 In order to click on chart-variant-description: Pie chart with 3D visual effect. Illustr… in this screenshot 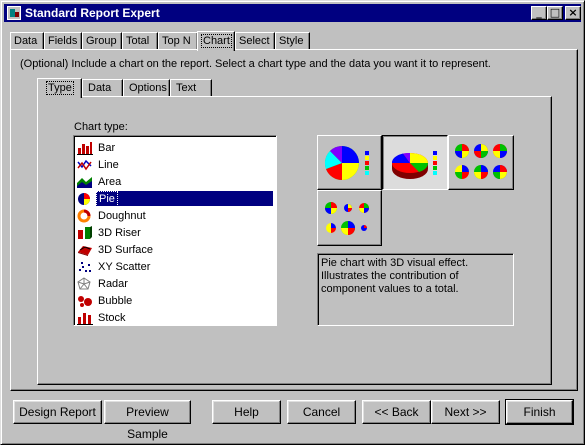, I will do `click(415, 289)`.